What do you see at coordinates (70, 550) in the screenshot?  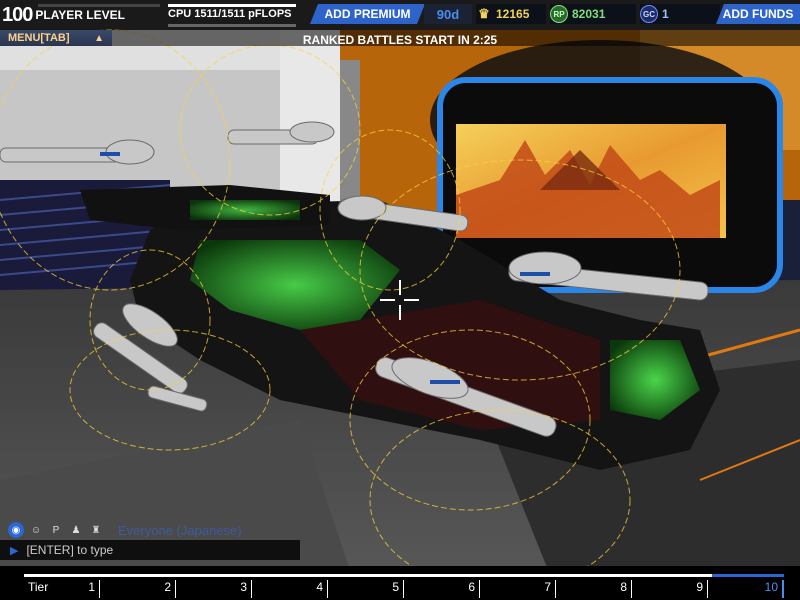 I see `chat-input-placeholder: [ENTER] to type` at bounding box center [70, 550].